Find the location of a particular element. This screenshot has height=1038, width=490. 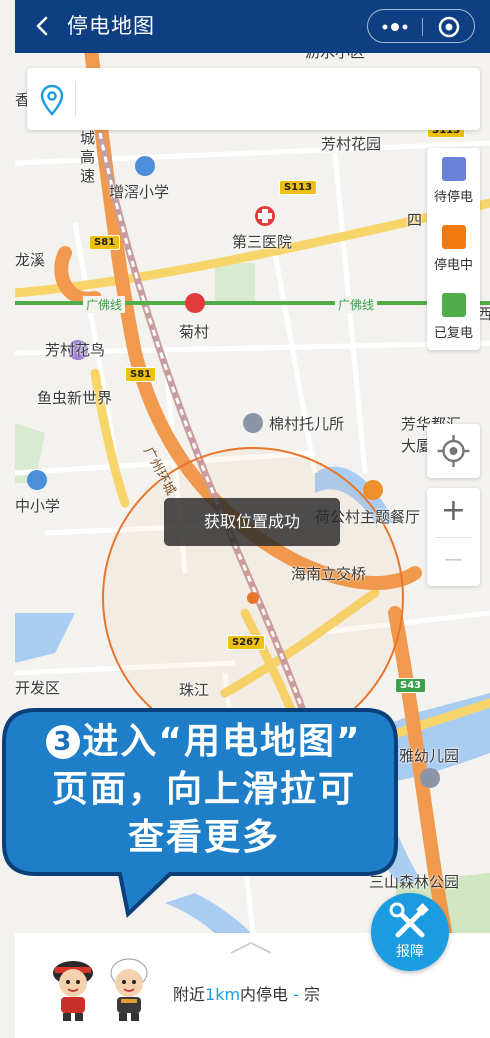

road-shield: S43 is located at coordinates (411, 685).